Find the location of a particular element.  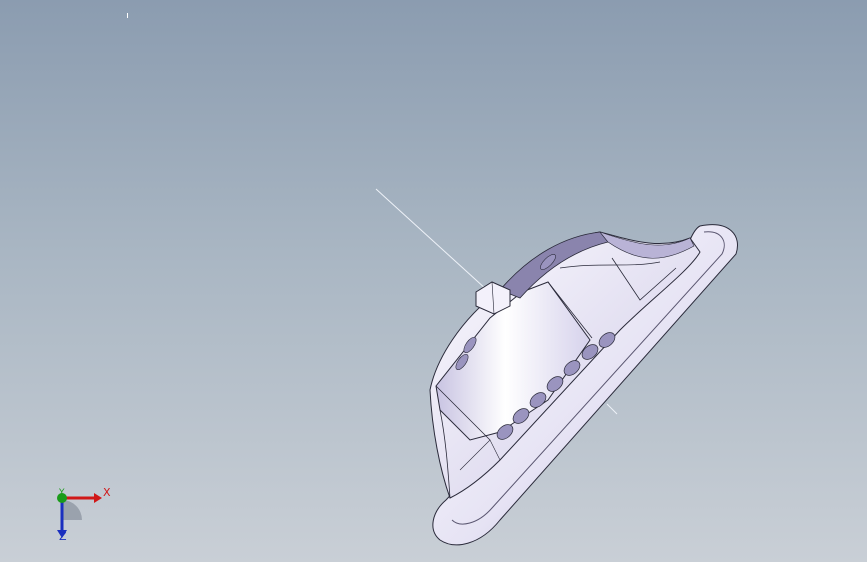

construction-line-end is located at coordinates (612, 409).